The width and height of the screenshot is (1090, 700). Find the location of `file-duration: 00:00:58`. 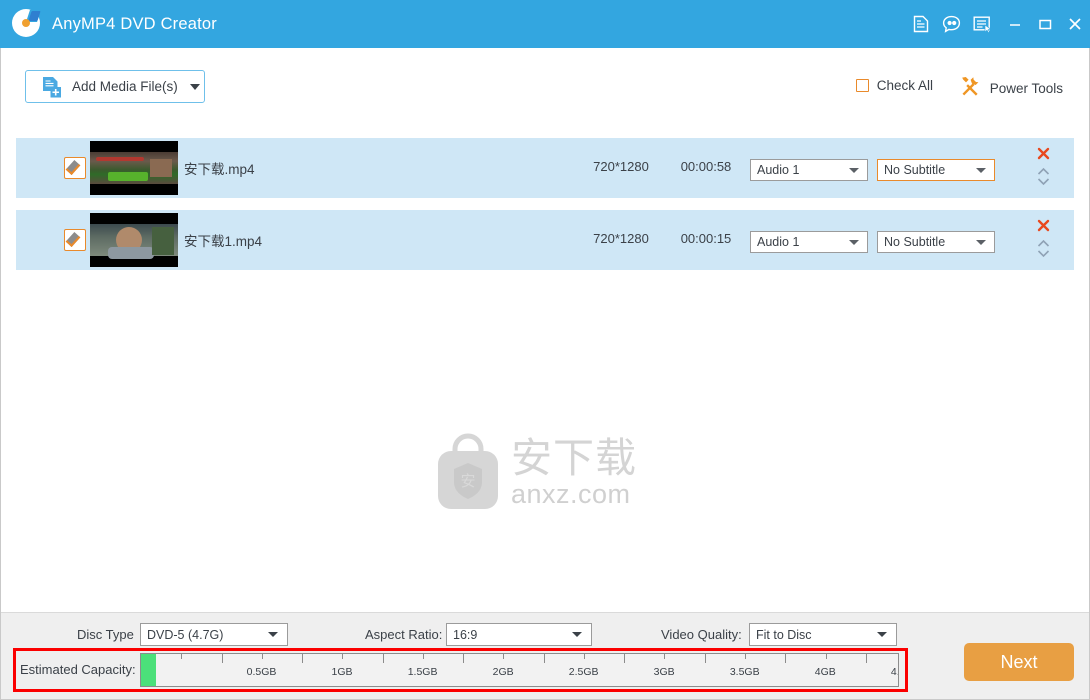

file-duration: 00:00:58 is located at coordinates (706, 166).